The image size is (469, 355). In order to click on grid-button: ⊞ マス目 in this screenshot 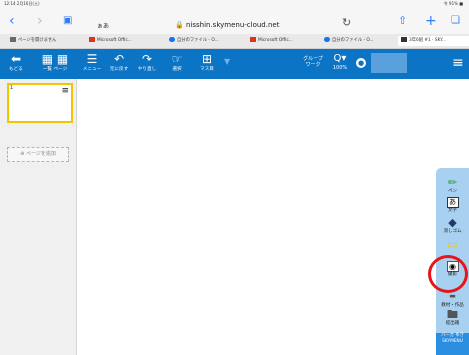, I will do `click(207, 64)`.